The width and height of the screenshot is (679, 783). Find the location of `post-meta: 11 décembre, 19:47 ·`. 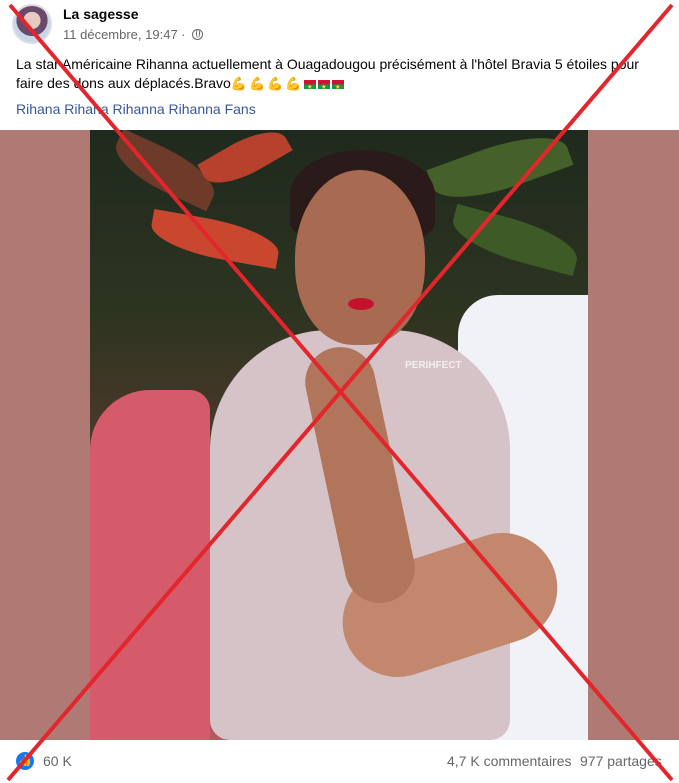

post-meta: 11 décembre, 19:47 · is located at coordinates (133, 34).